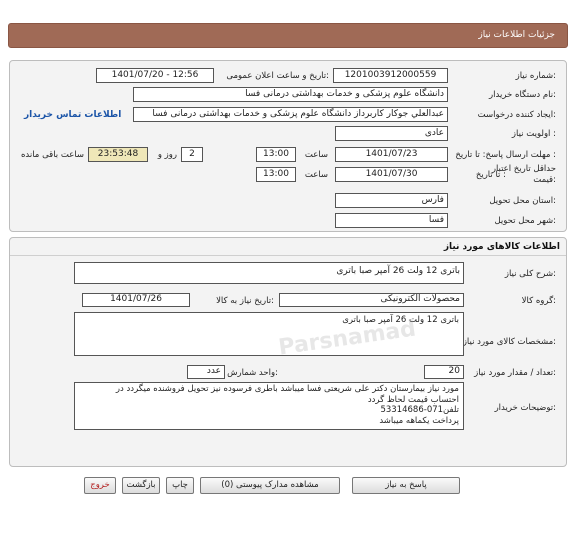  Describe the element at coordinates (505, 155) in the screenshot. I see `send-deadline-label: مهلت ارسال پاسخ: تا تاریخ :` at that location.